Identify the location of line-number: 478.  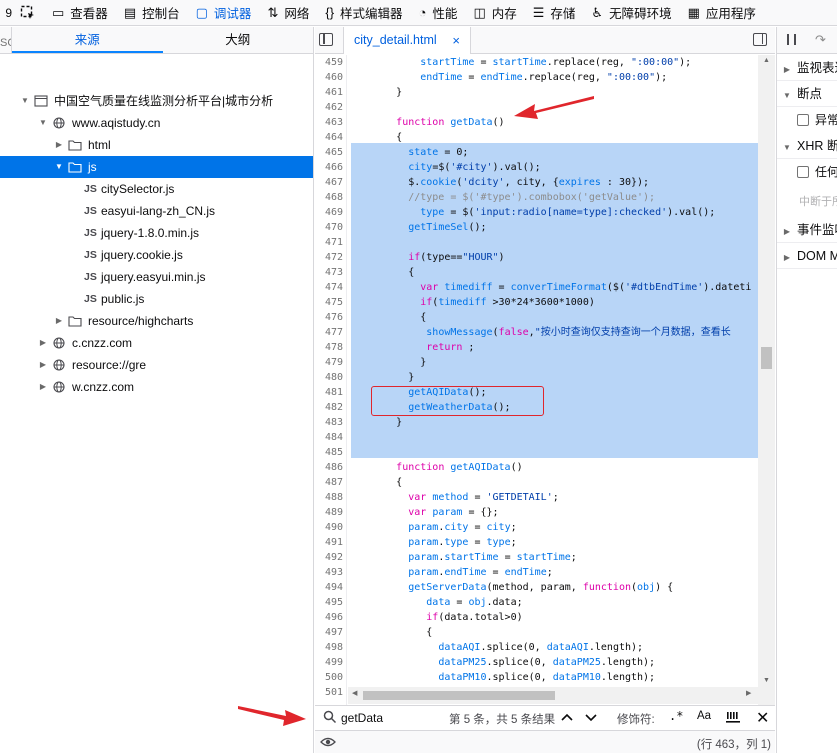
(329, 347).